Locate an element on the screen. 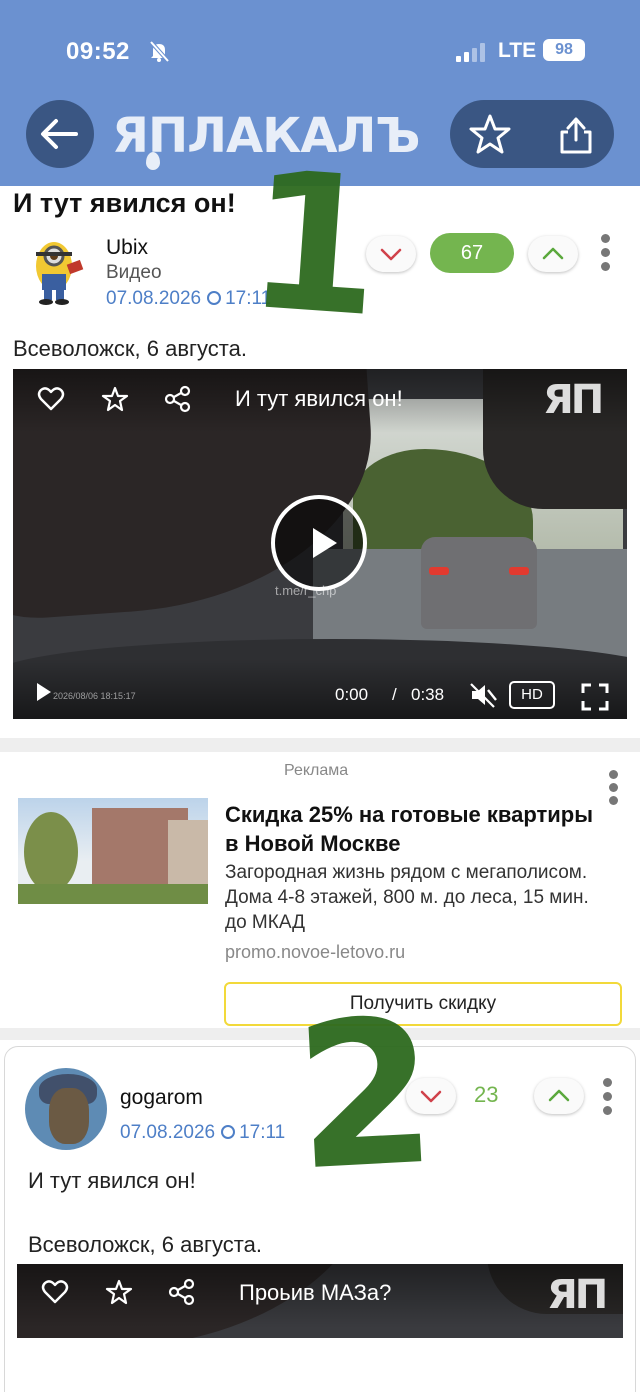 Image resolution: width=640 pixels, height=1392 pixels. handwritten-mark-1: 1 is located at coordinates (314, 244).